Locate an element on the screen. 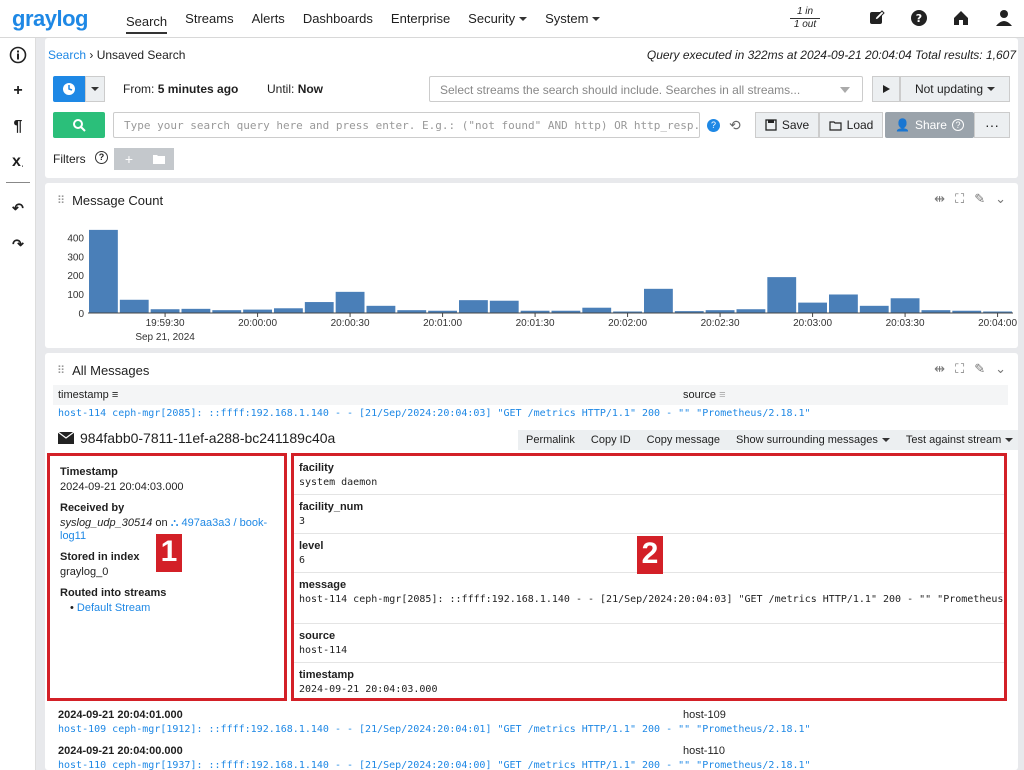 The width and height of the screenshot is (1024, 770). plus-icon: + is located at coordinates (18, 91).